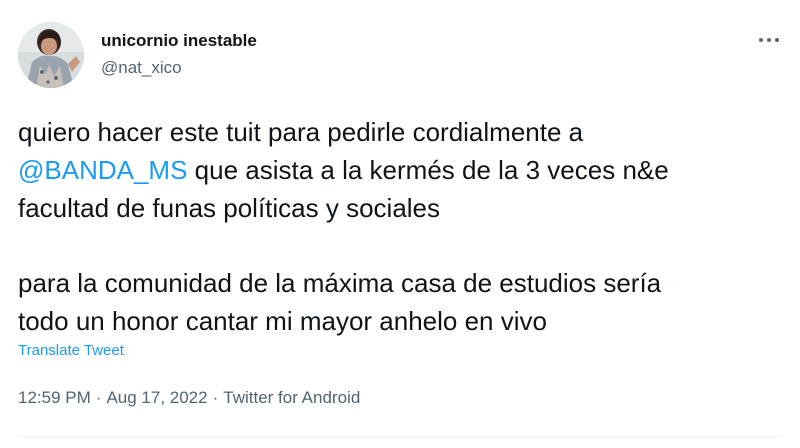  I want to click on more-horizontal-icon, so click(769, 40).